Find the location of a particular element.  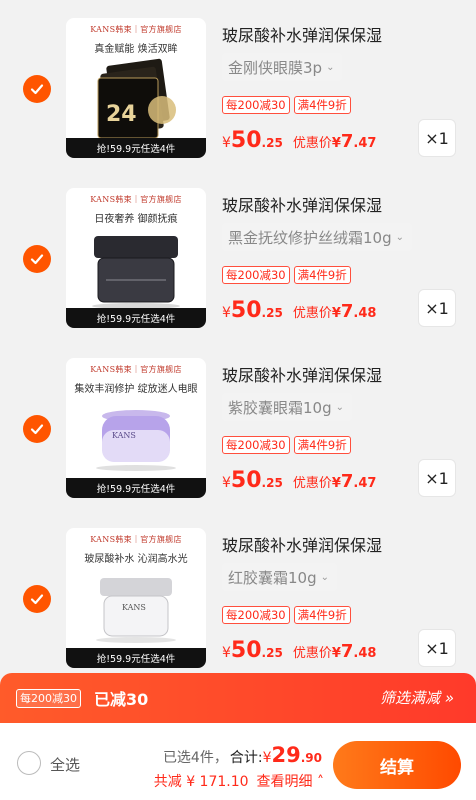

promotion-bar: 每200减30 已减30 筛选满减 » is located at coordinates (238, 698).